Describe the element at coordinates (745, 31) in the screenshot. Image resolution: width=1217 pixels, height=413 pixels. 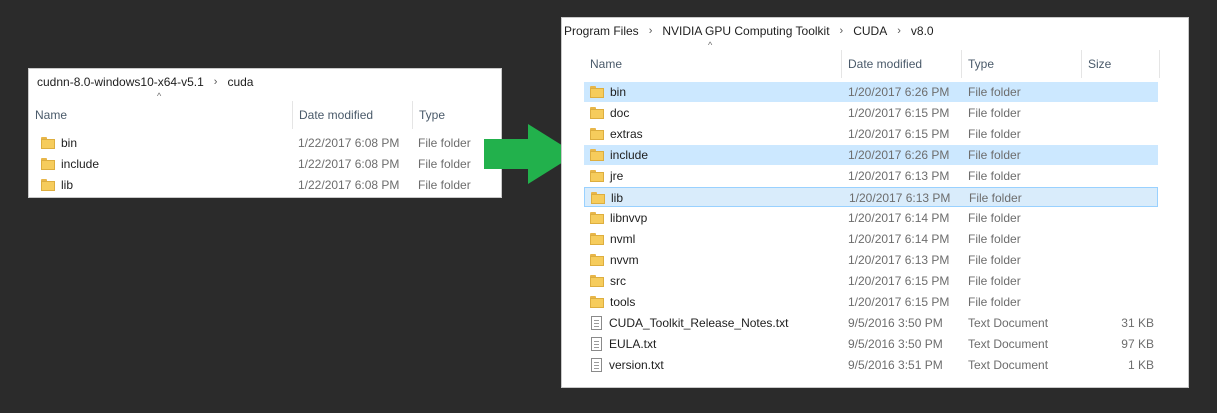
I see `breadcrumb-segment: NVIDIA GPU Computing Toolkit` at that location.